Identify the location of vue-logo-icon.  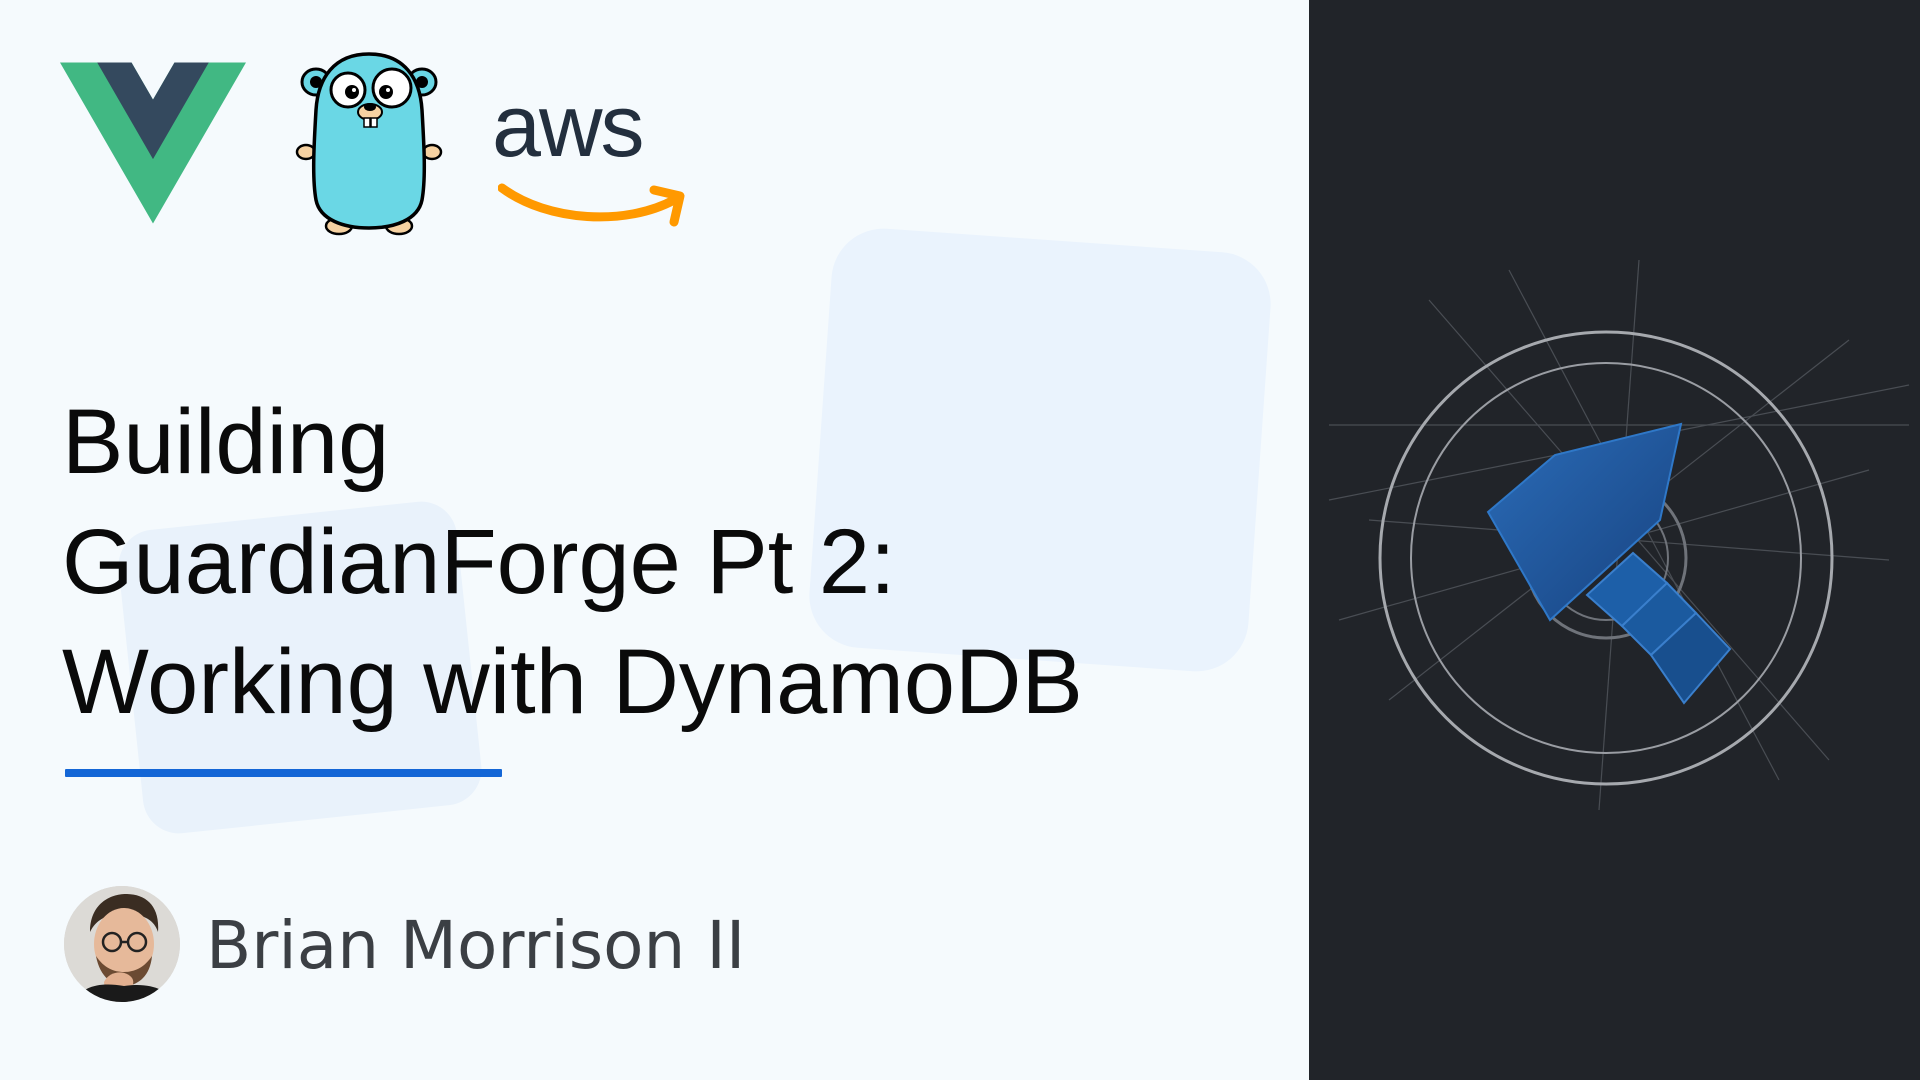
(153, 143).